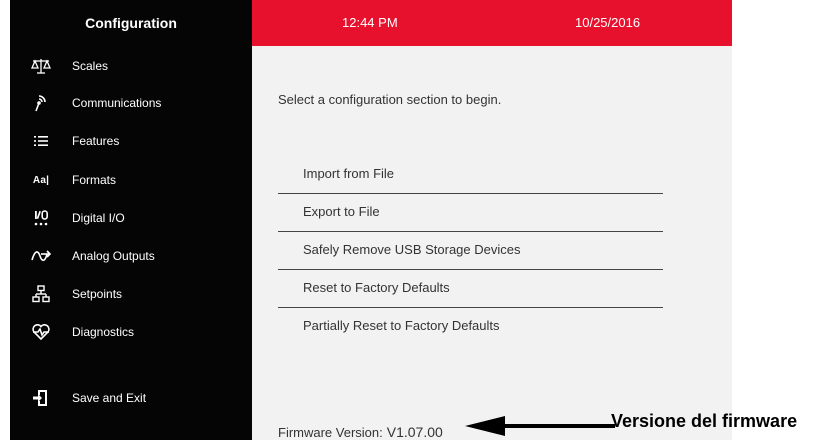 Image resolution: width=817 pixels, height=440 pixels. What do you see at coordinates (131, 23) in the screenshot?
I see `sidebar-title: Configuration` at bounding box center [131, 23].